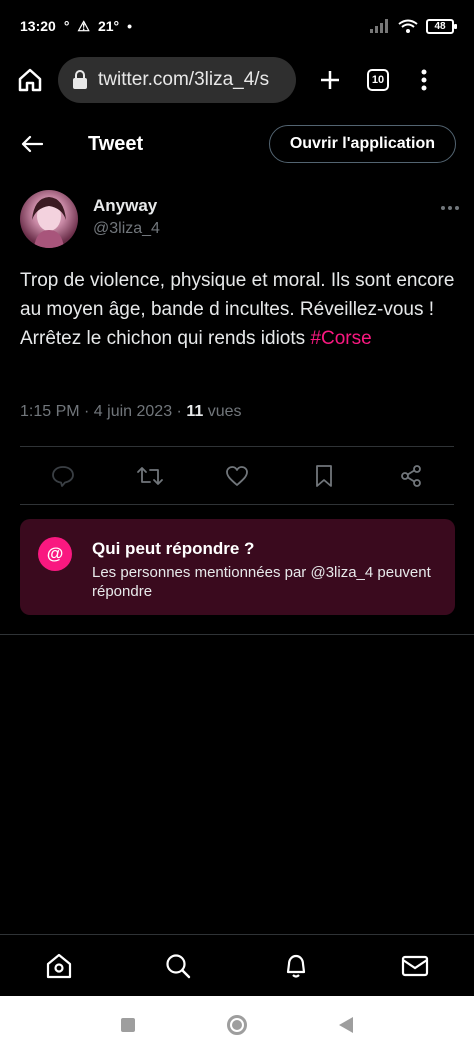 This screenshot has width=474, height=1053. Describe the element at coordinates (173, 548) in the screenshot. I see `reply-card-title: Qui peut répondre ?` at that location.